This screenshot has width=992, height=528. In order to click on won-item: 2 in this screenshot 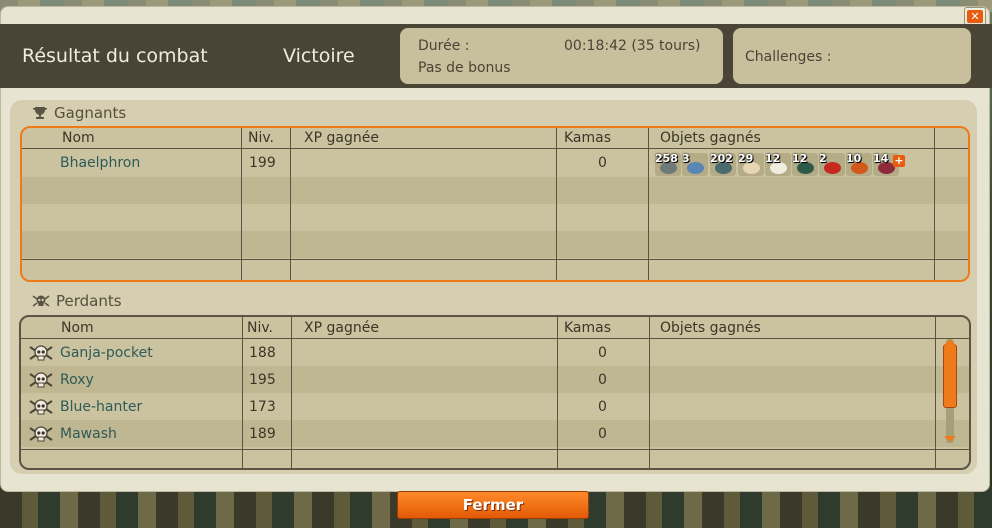, I will do `click(832, 164)`.